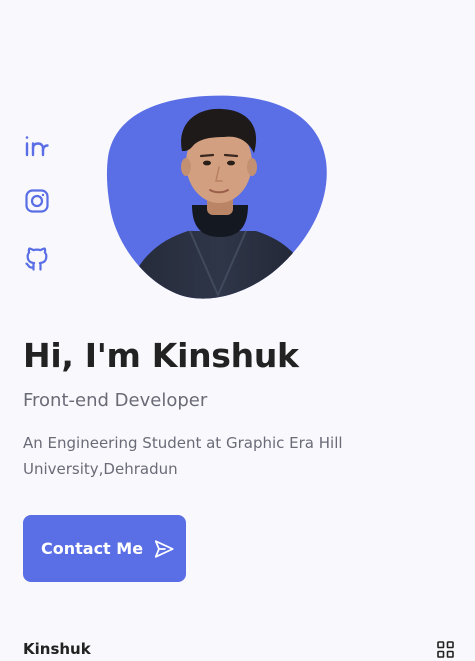 The height and width of the screenshot is (661, 475). What do you see at coordinates (445, 649) in the screenshot?
I see `grid-menu-icon` at bounding box center [445, 649].